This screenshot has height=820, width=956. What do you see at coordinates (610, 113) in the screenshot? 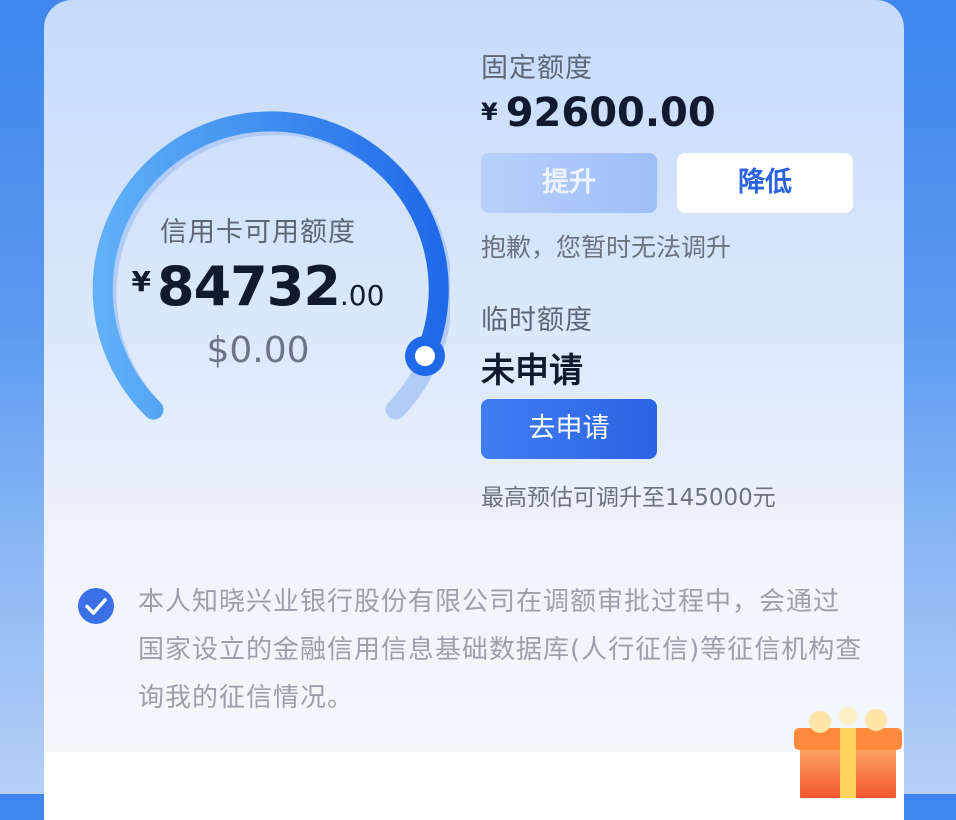
I see `fixed-amount-value: 92600.00` at bounding box center [610, 113].